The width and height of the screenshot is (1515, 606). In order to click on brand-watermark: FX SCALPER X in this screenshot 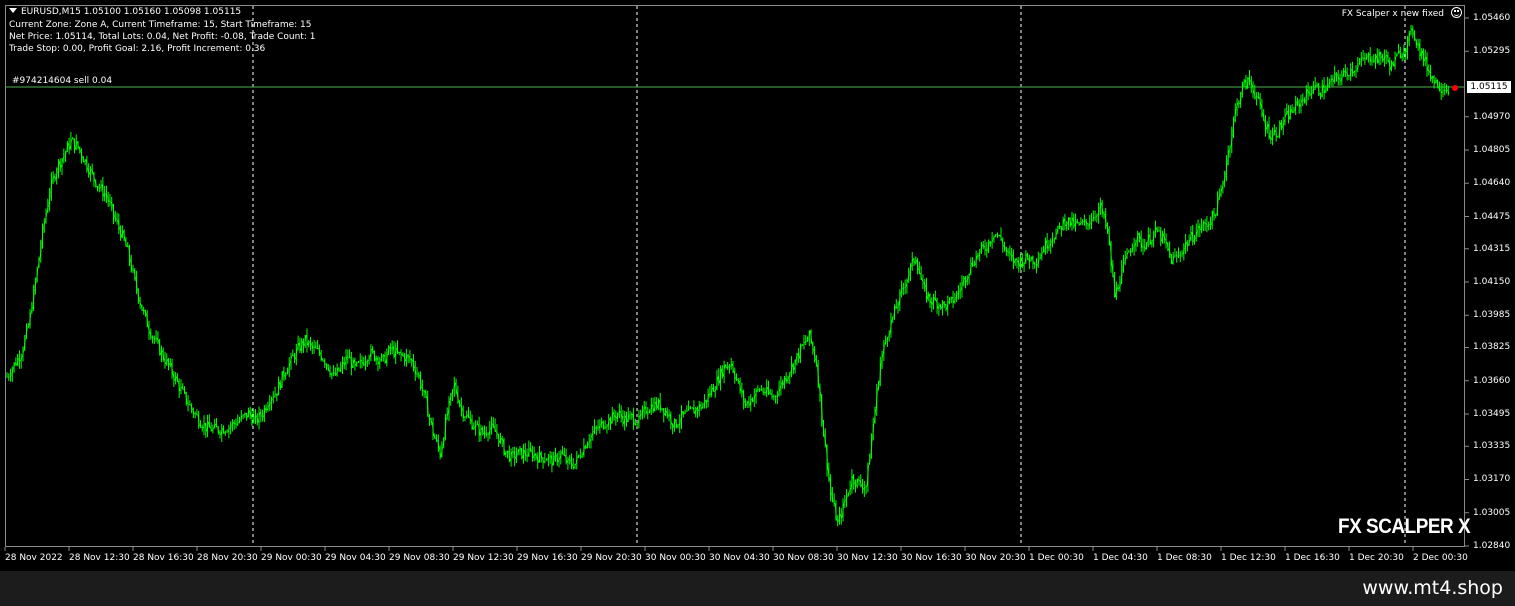, I will do `click(1404, 526)`.